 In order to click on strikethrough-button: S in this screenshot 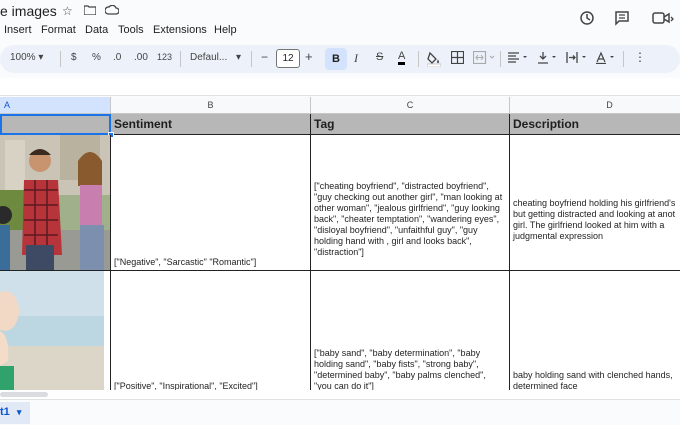, I will do `click(379, 57)`.